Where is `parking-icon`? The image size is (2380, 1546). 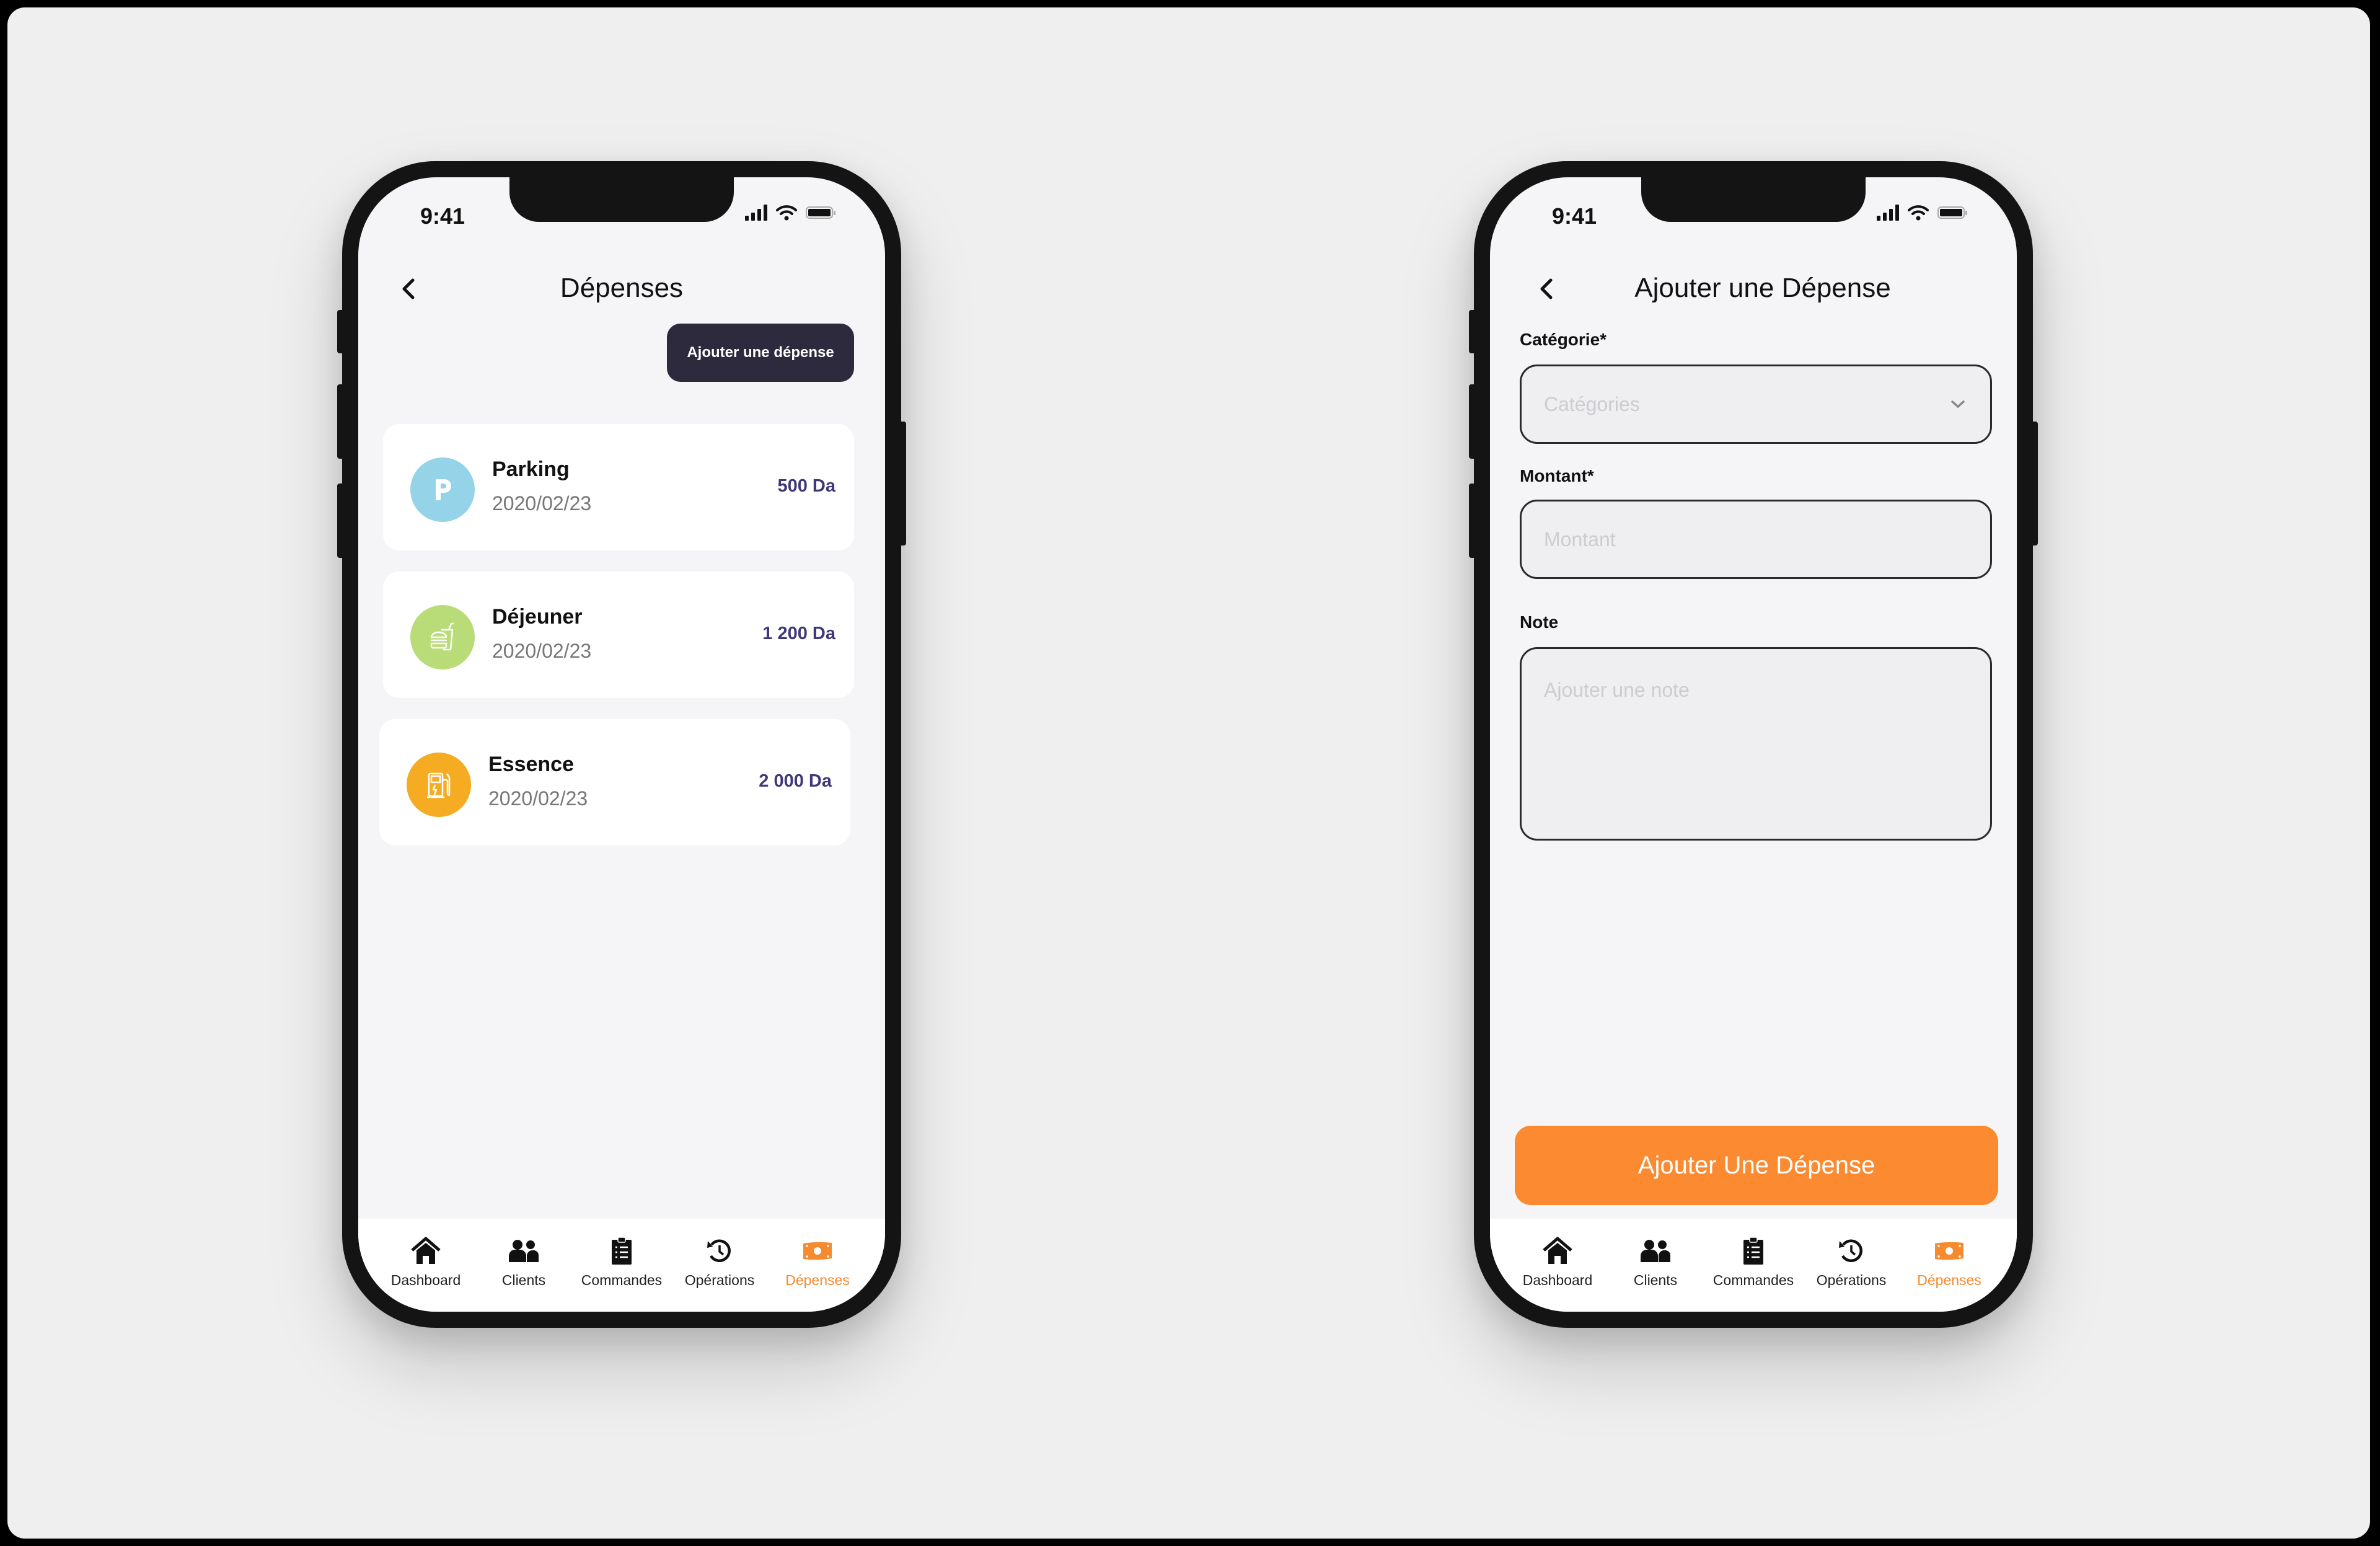 parking-icon is located at coordinates (443, 490).